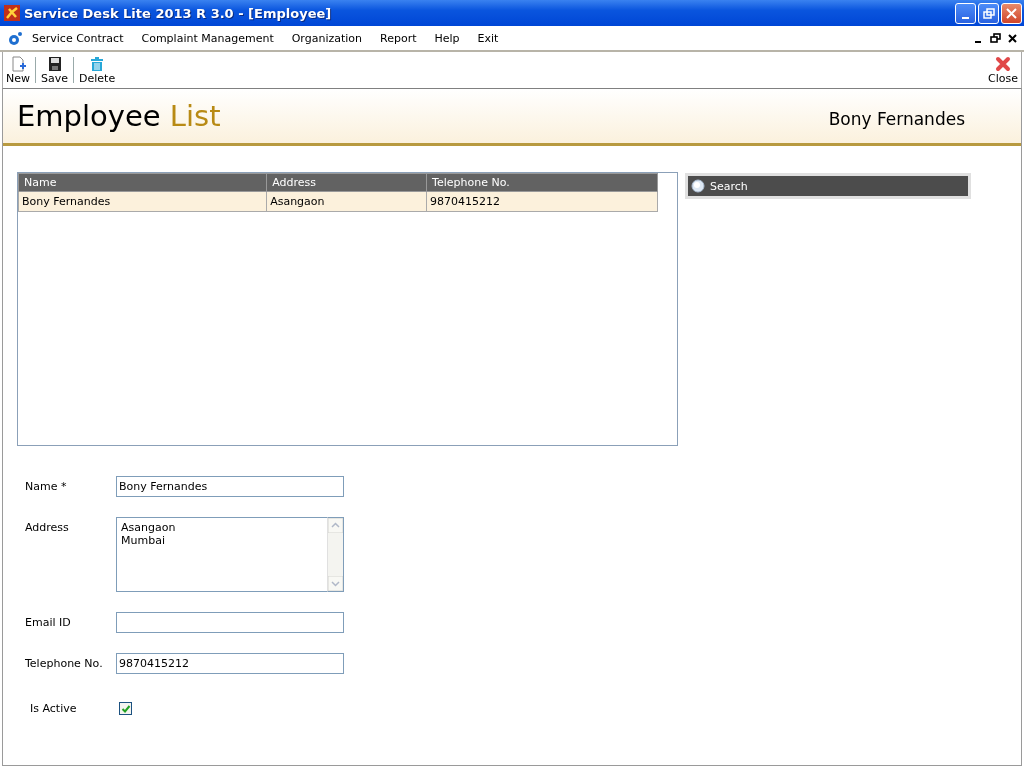 This screenshot has width=1024, height=768. I want to click on trash-icon, so click(97, 64).